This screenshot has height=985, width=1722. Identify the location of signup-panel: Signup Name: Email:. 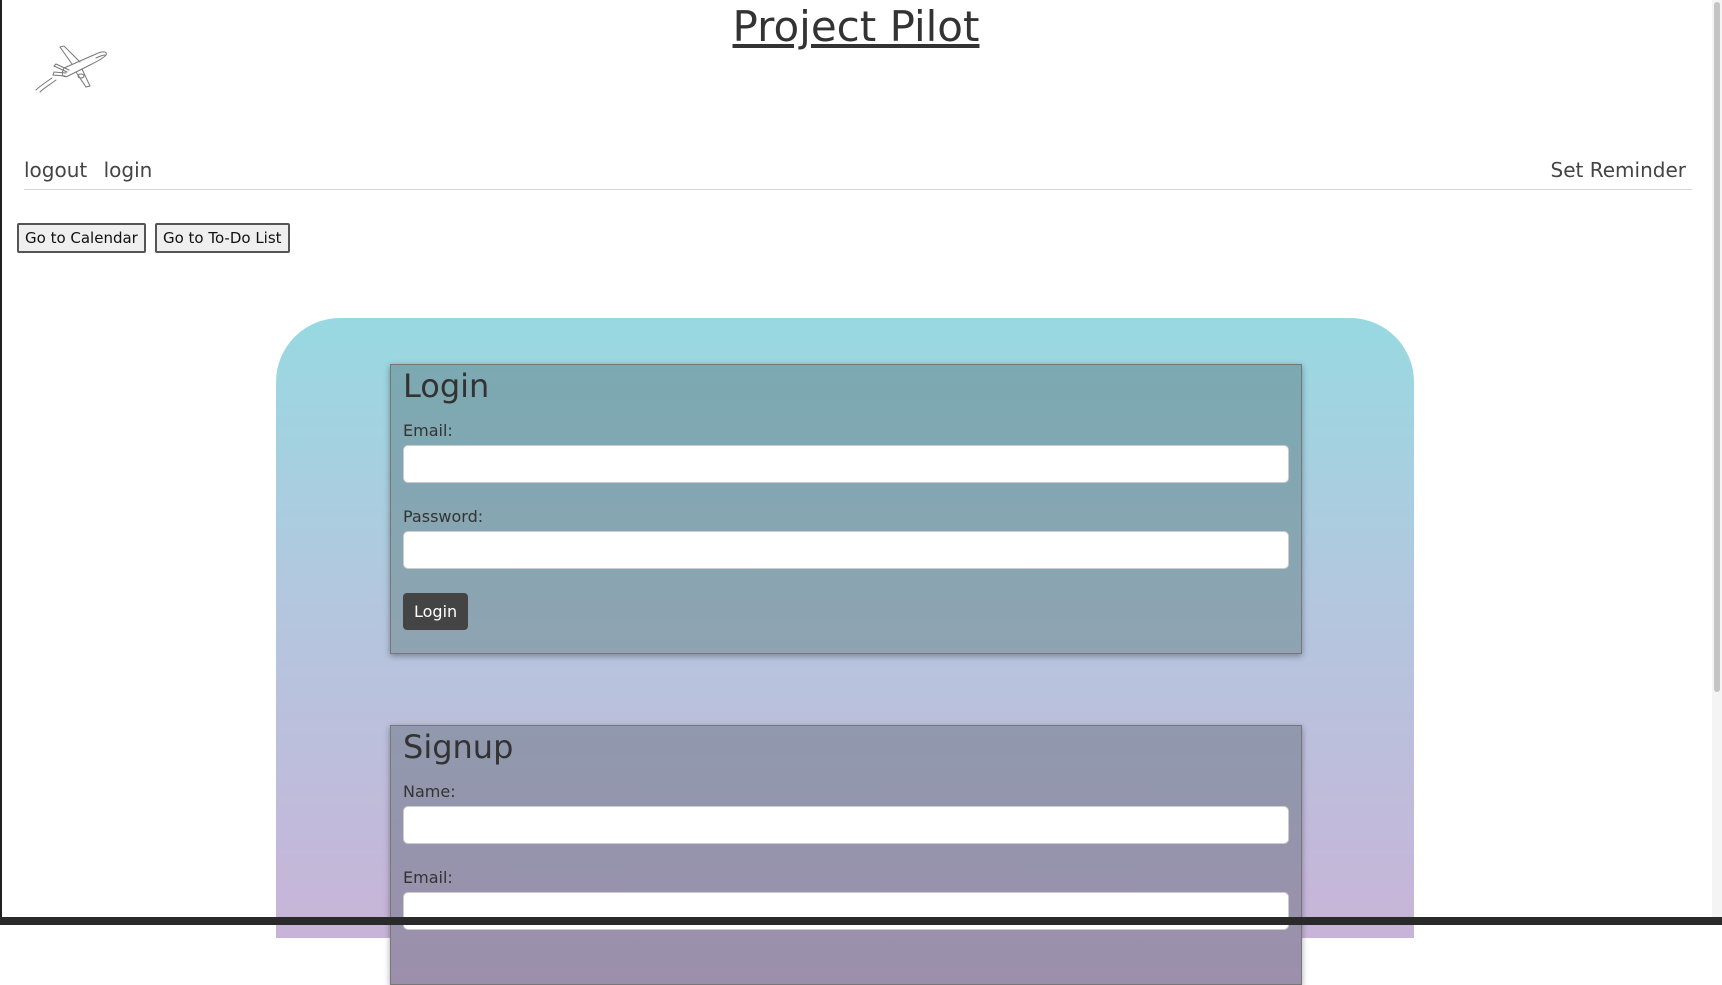
(846, 855).